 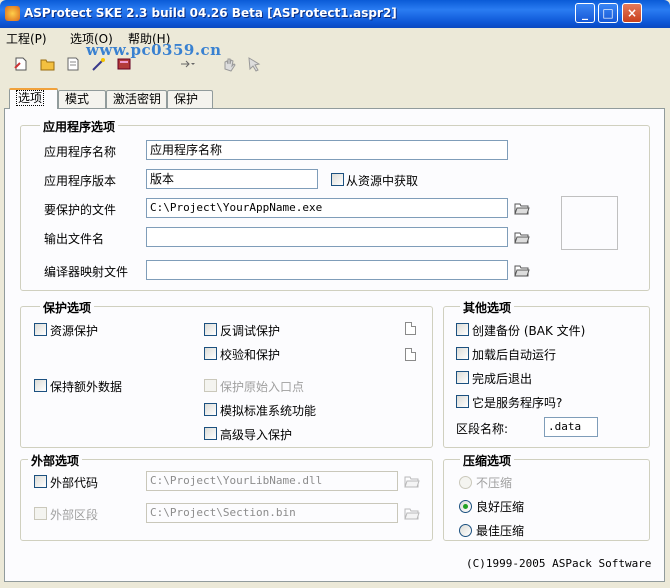 I want to click on external-section-label: 外部区段, so click(x=74, y=515).